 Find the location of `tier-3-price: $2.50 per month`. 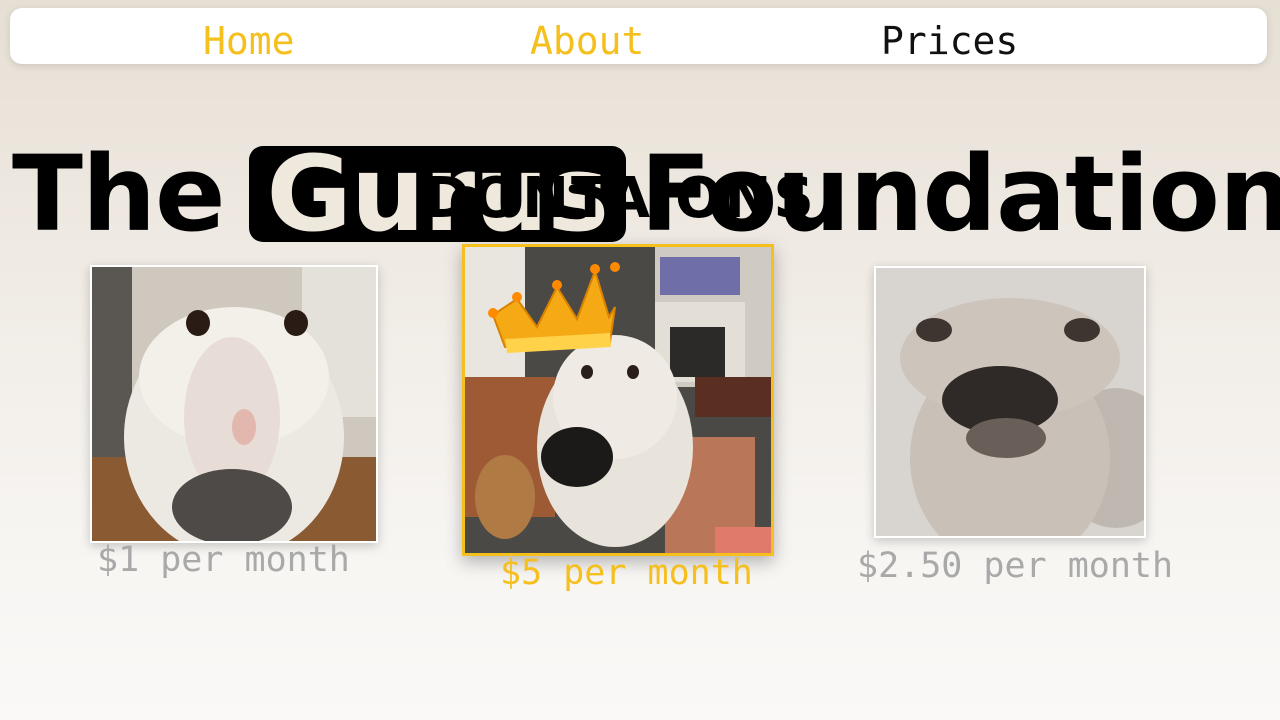

tier-3-price: $2.50 per month is located at coordinates (1015, 566).